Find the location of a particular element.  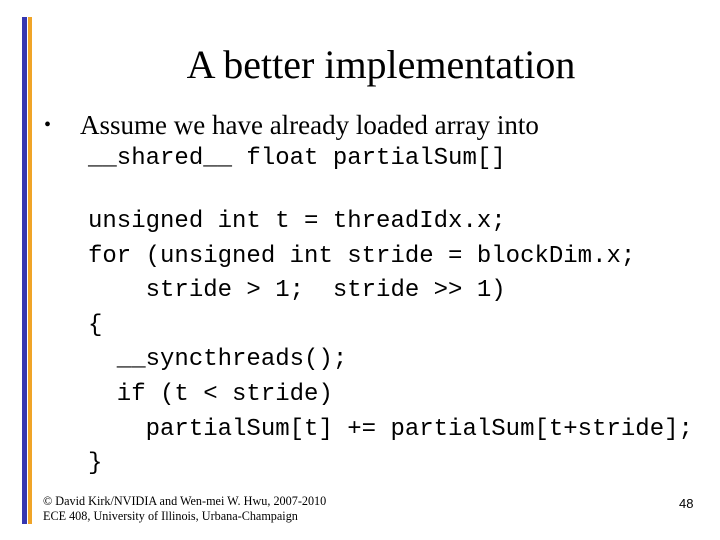

accent-bar-orange is located at coordinates (30, 270).